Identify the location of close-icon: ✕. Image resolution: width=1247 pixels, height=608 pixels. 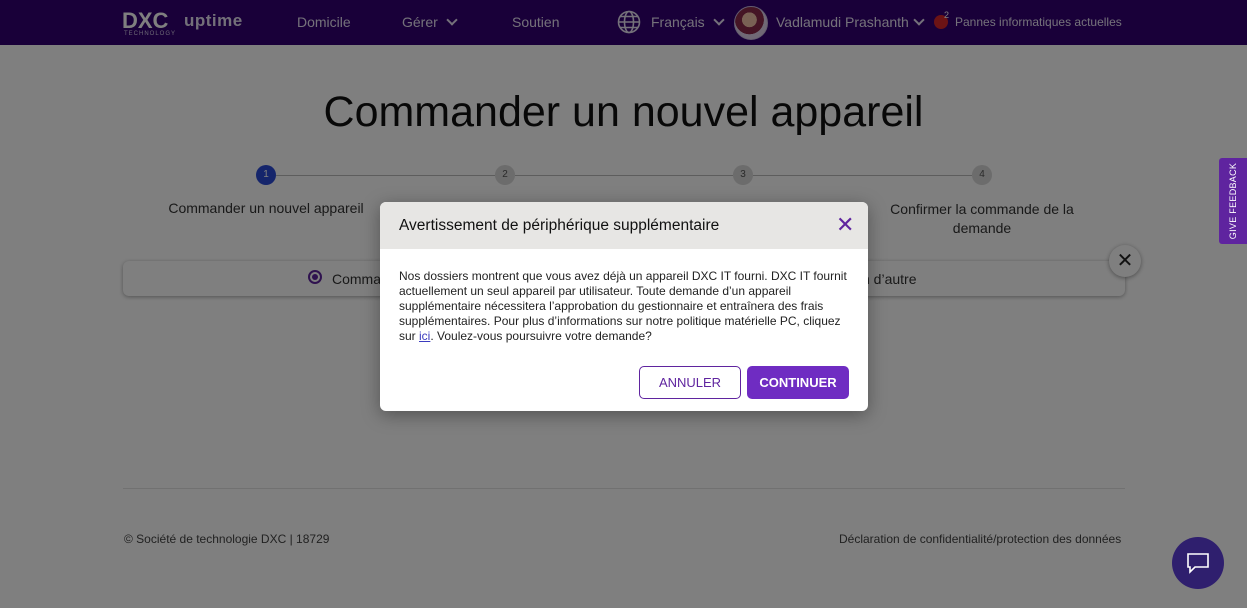
(845, 225).